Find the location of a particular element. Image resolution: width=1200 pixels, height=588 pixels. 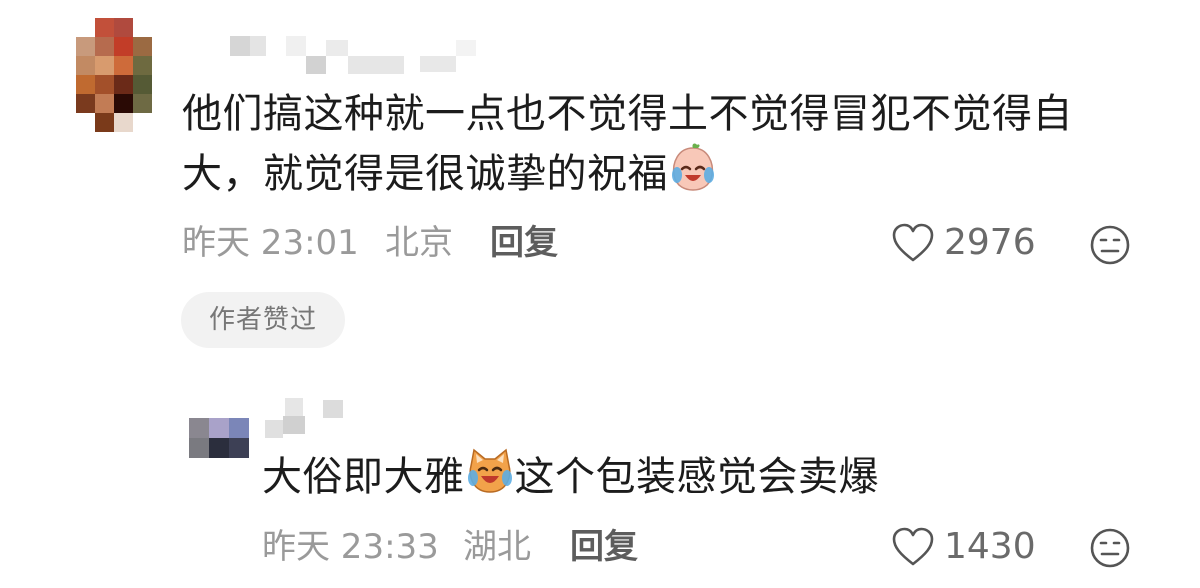

reply-like-button: 1430 is located at coordinates (965, 548).